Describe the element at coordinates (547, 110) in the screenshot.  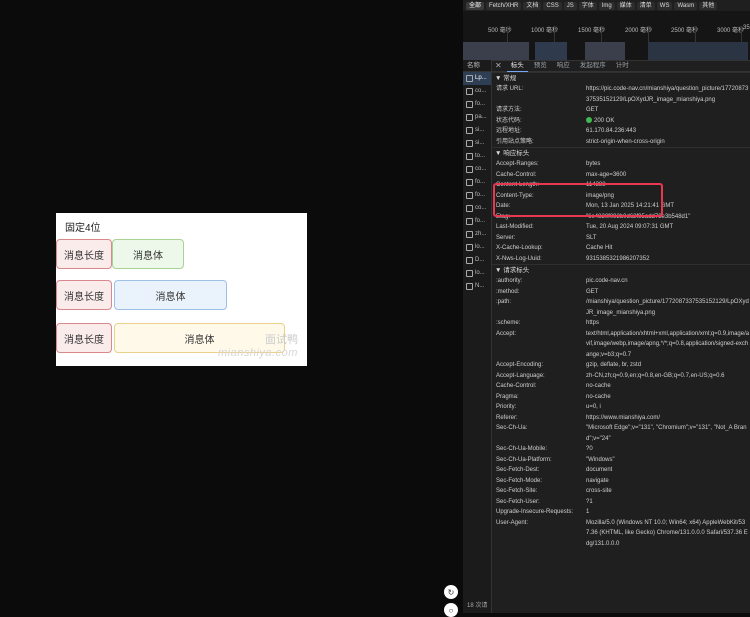
I see `header-row: 请求方法: GET` at that location.